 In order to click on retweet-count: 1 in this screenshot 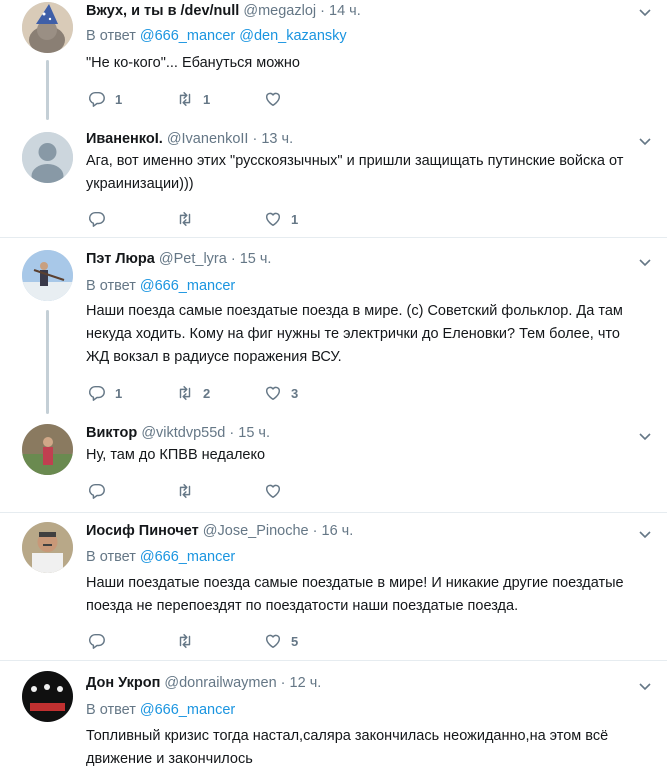, I will do `click(207, 99)`.